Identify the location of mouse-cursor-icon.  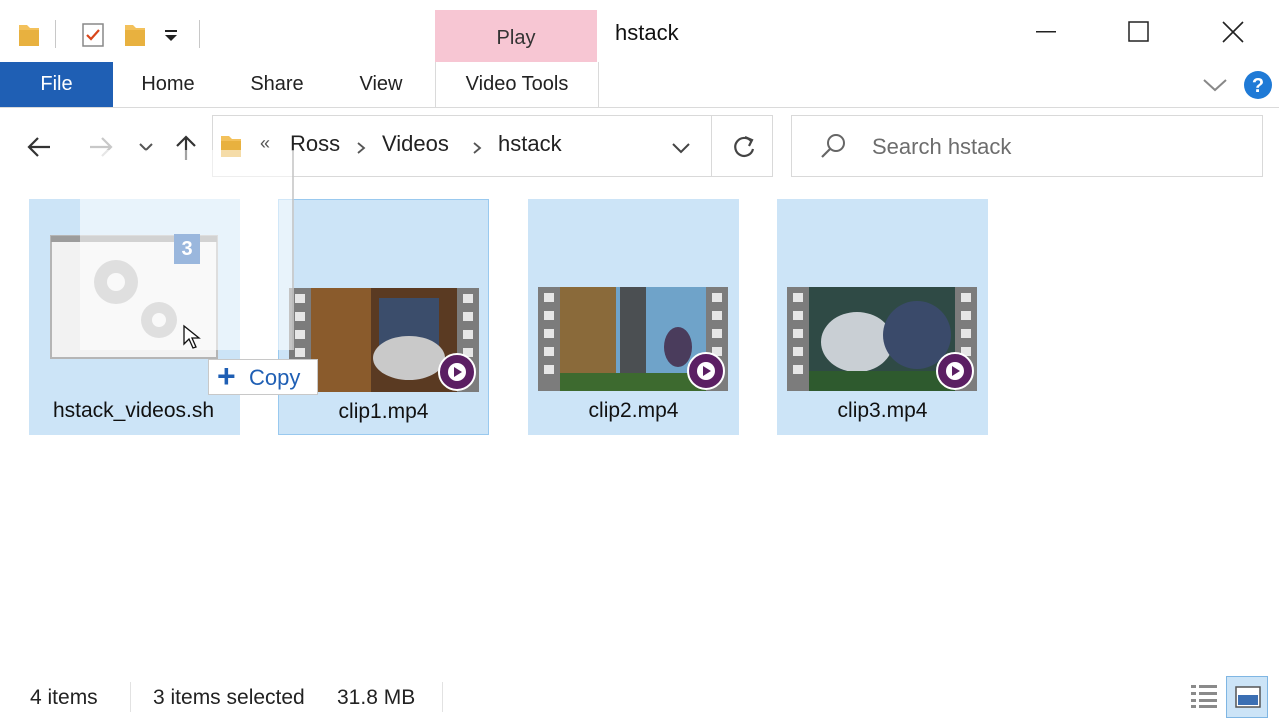
(192, 336).